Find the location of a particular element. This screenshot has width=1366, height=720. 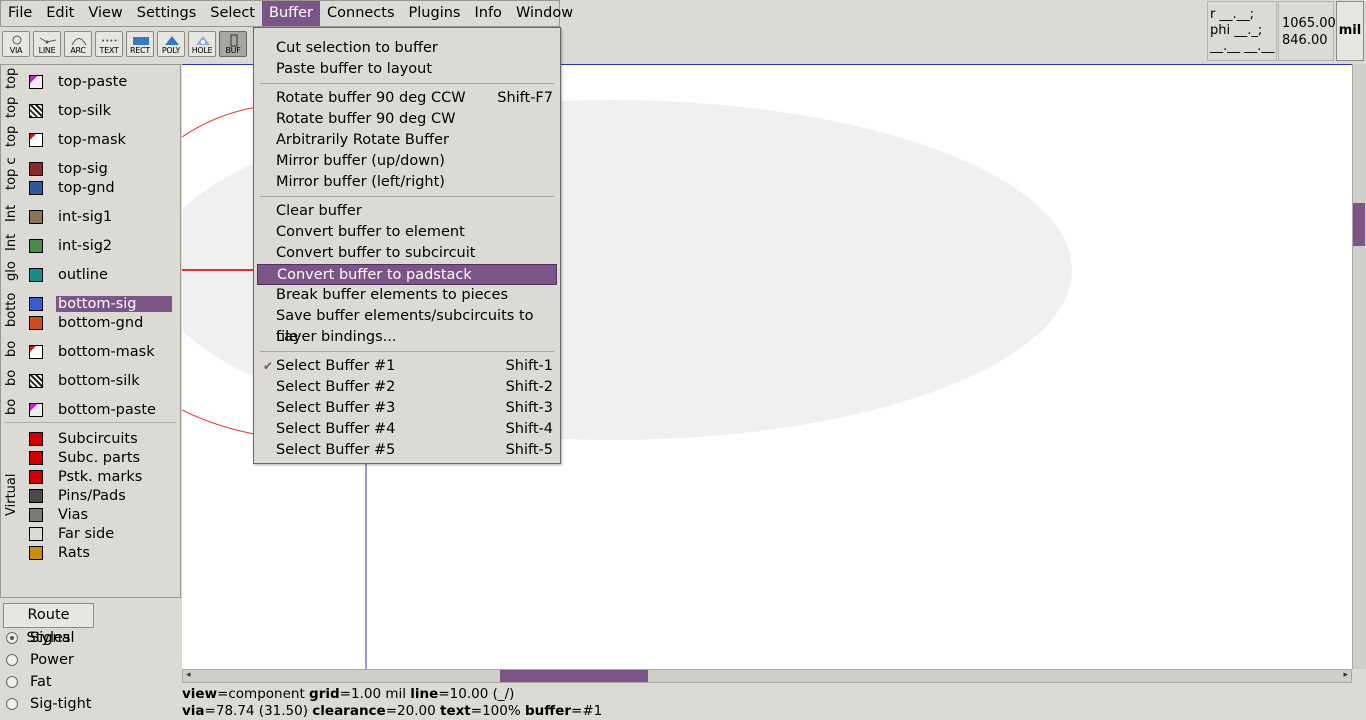

vertical-scroll-thumb is located at coordinates (1359, 224).